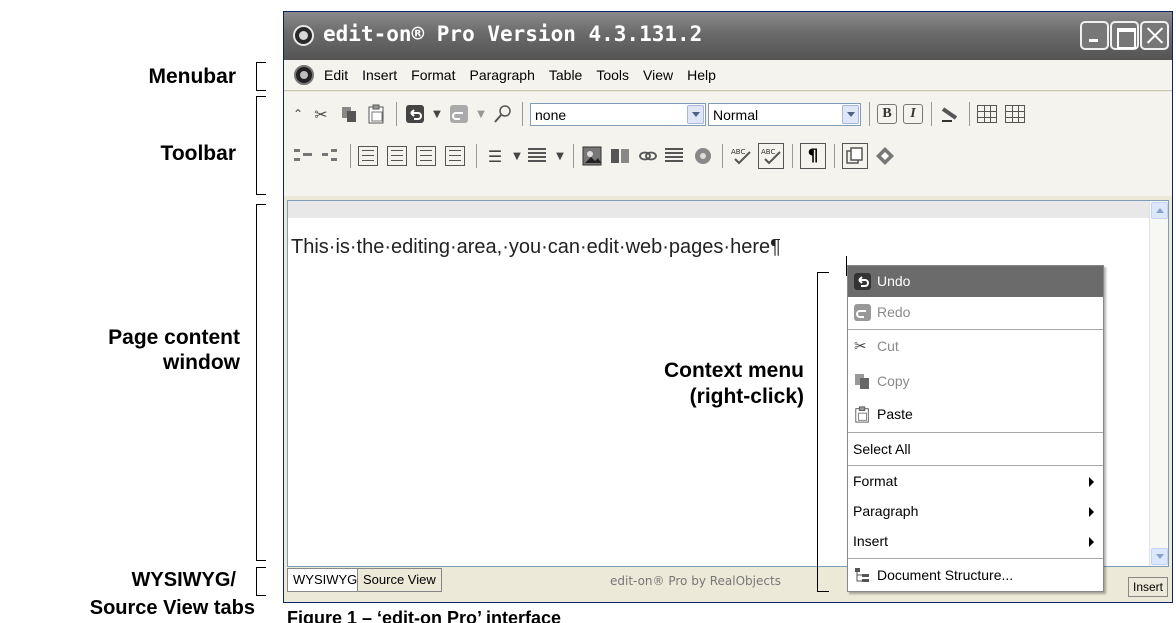 This screenshot has width=1176, height=623. Describe the element at coordinates (303, 156) in the screenshot. I see `outdent-icon` at that location.